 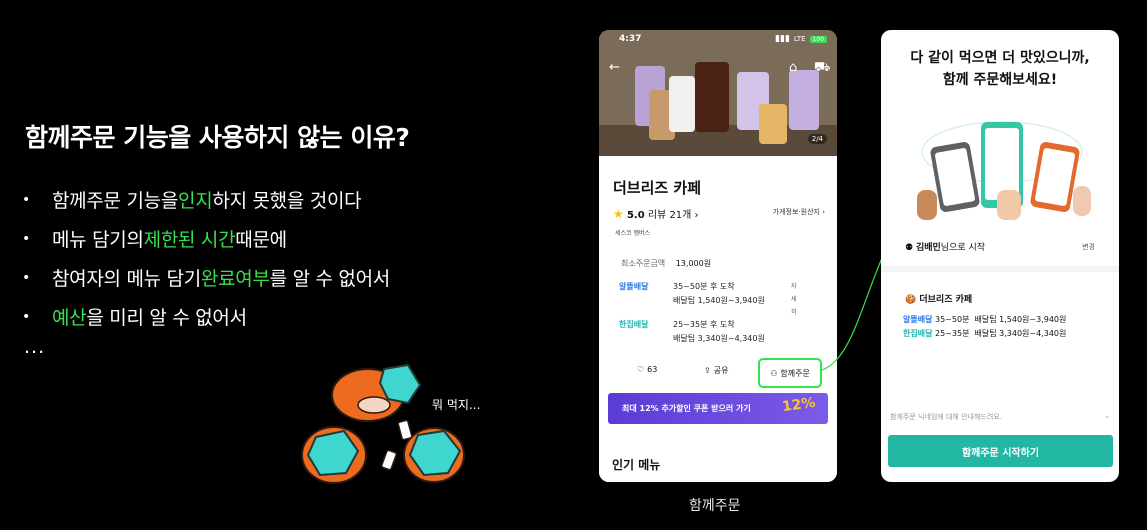 I want to click on min-order-value: 13,000원, so click(x=693, y=263).